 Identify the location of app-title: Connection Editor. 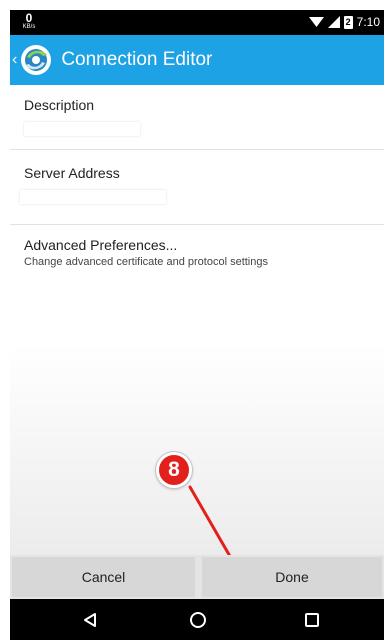
(137, 59).